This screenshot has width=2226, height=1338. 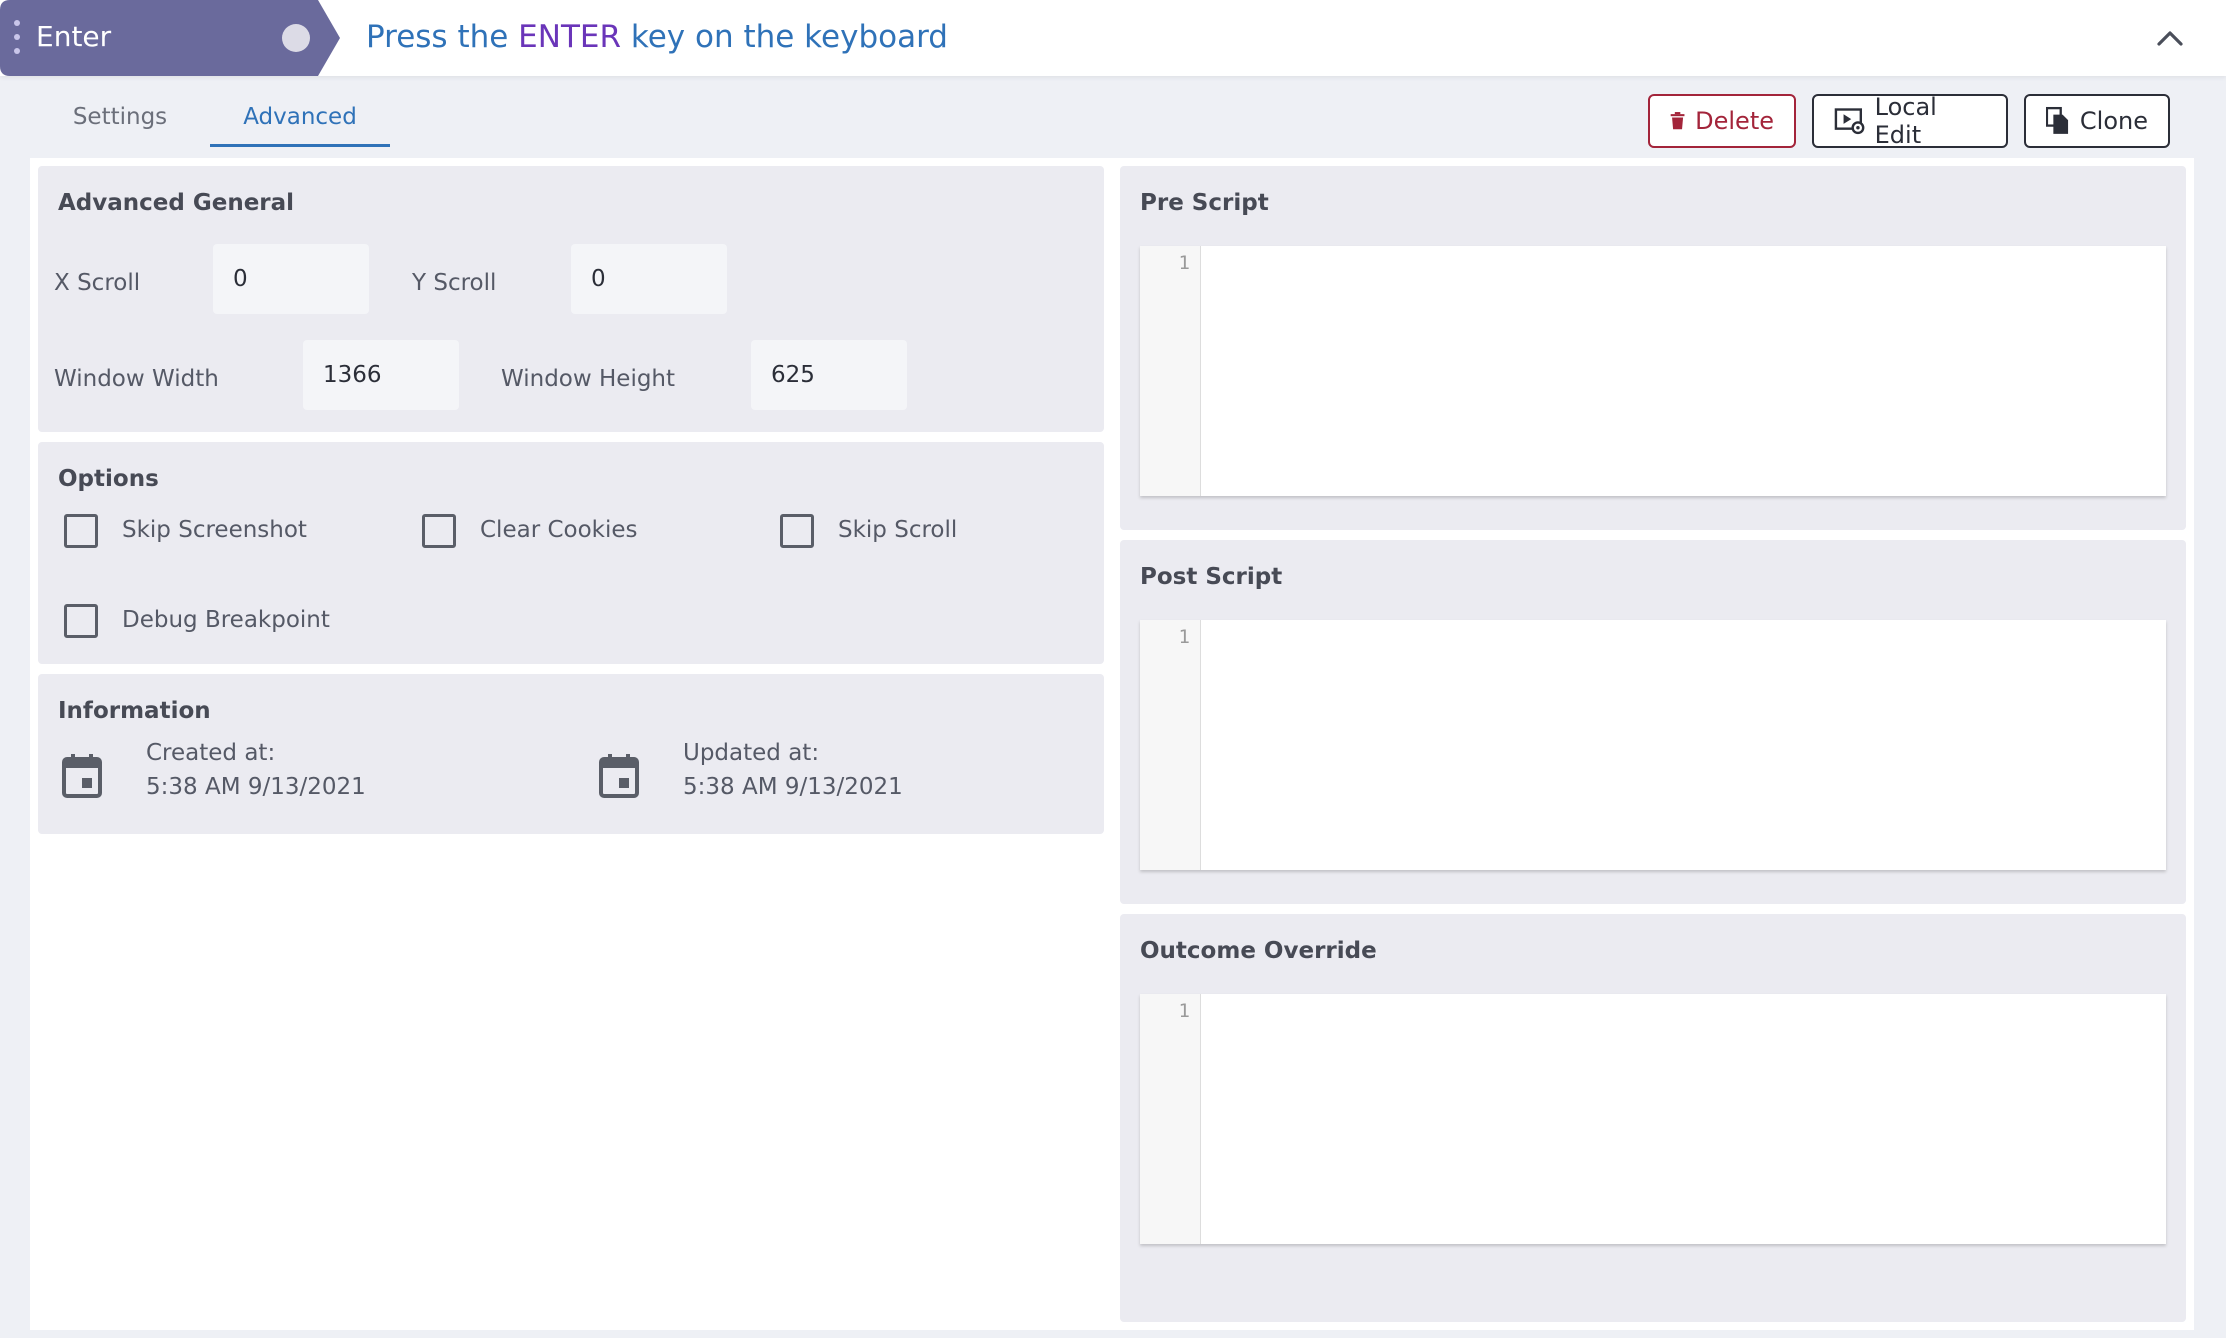 I want to click on outcome-override-panel: Outcome Override 1, so click(x=1653, y=1118).